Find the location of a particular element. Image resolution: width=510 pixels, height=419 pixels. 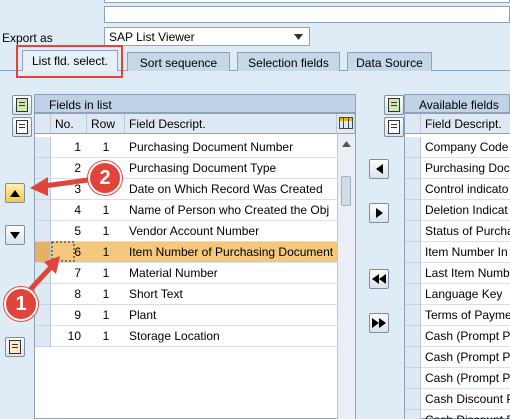

table-row: Deletion Indicat is located at coordinates (457, 210).